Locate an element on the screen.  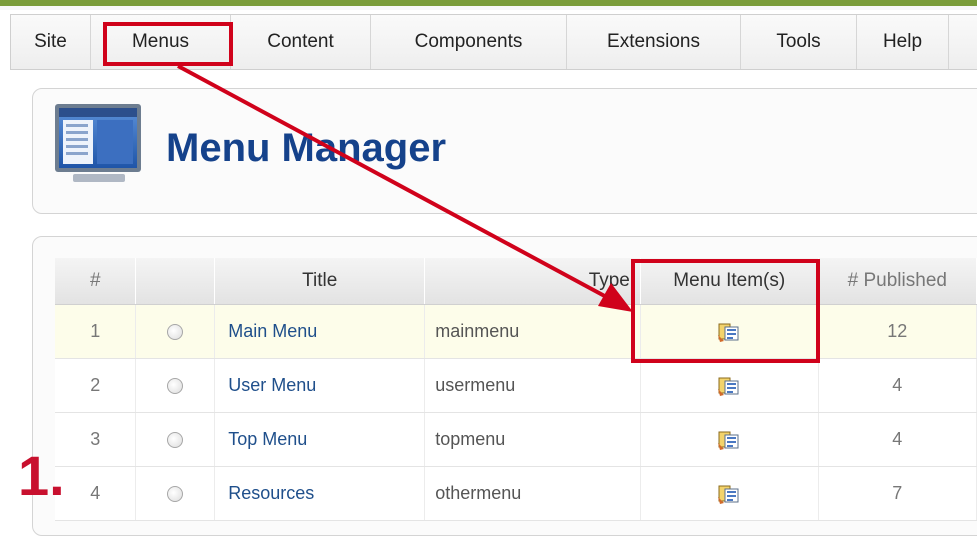
row-published: 12 is located at coordinates (897, 331).